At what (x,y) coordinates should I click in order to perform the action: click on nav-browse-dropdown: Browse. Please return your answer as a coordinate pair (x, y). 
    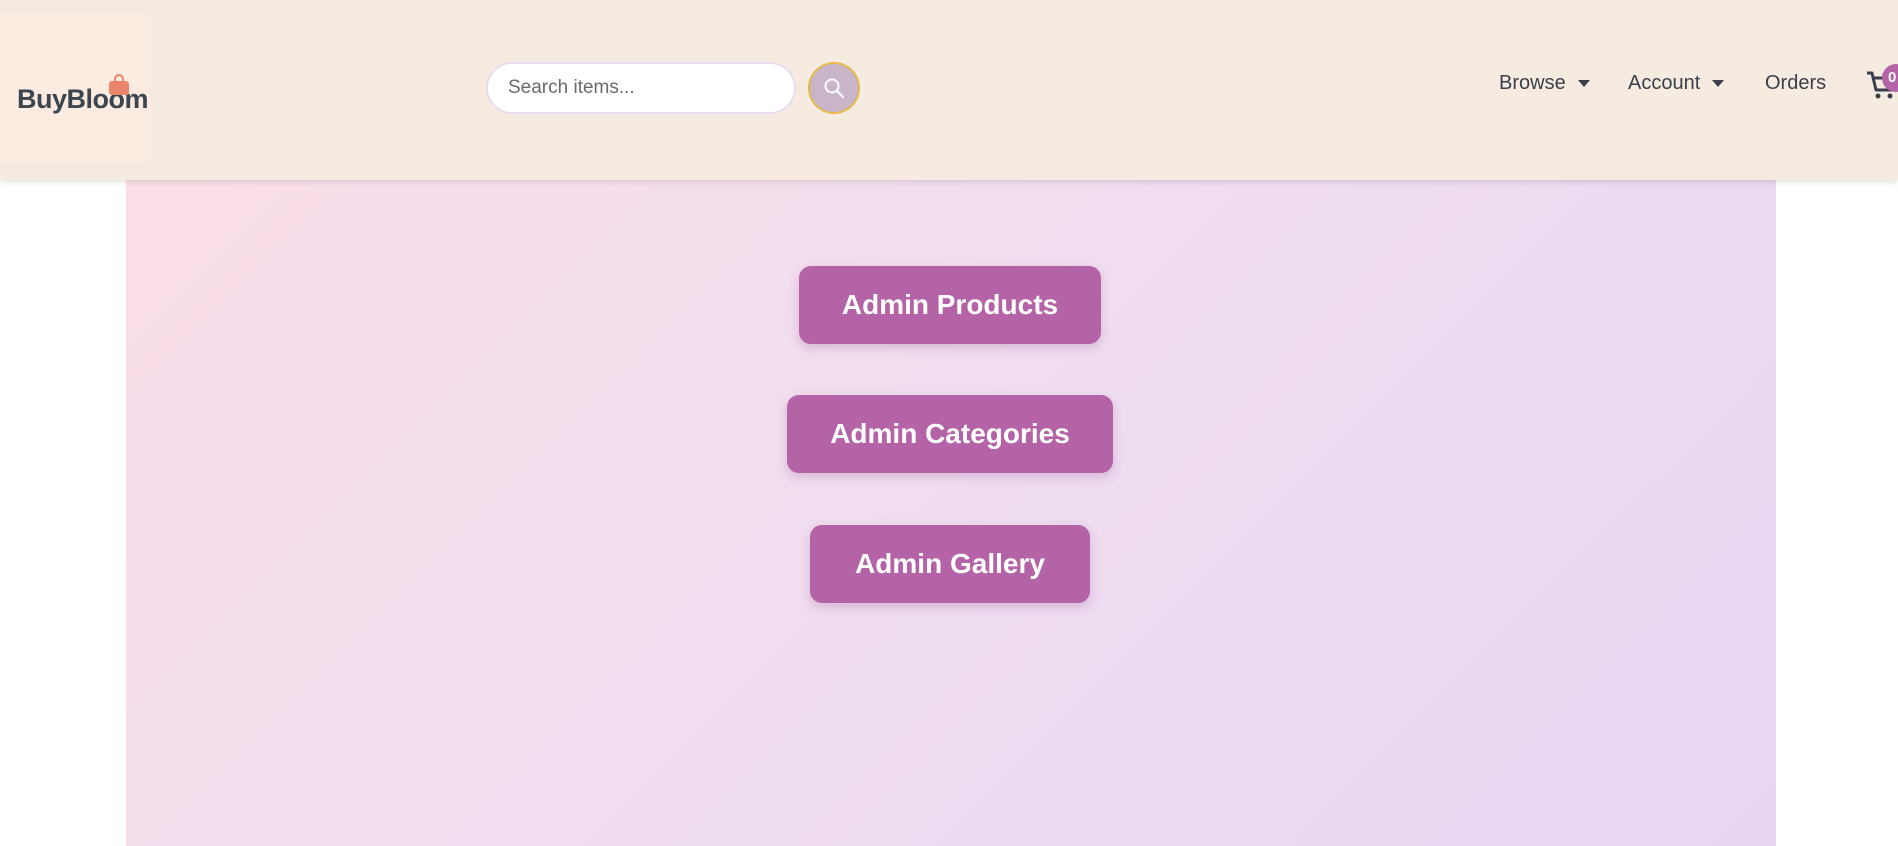
    Looking at the image, I should click on (1544, 83).